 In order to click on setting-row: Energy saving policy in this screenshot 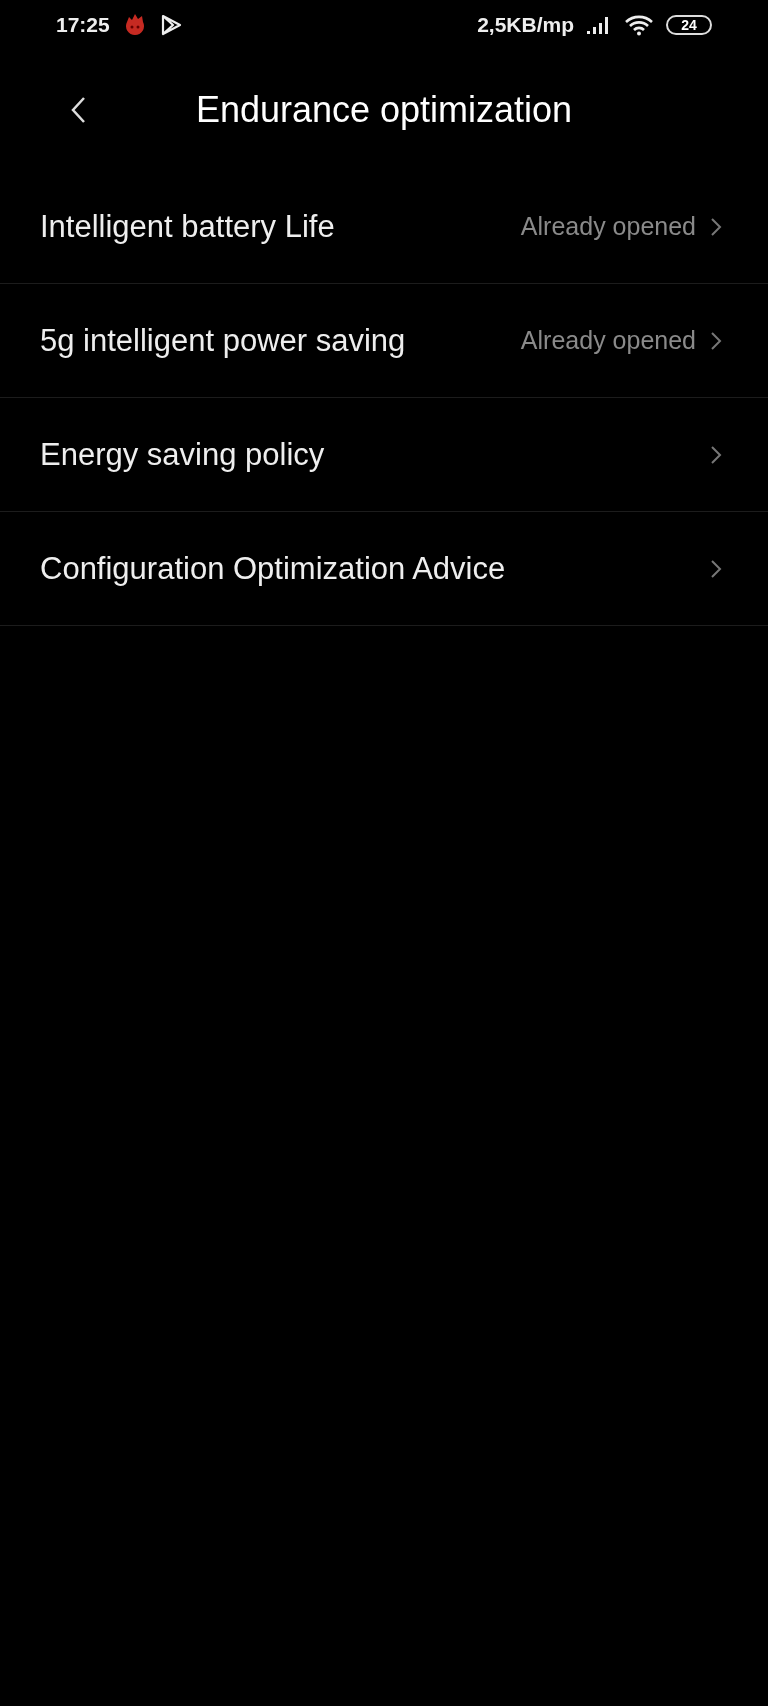, I will do `click(384, 455)`.